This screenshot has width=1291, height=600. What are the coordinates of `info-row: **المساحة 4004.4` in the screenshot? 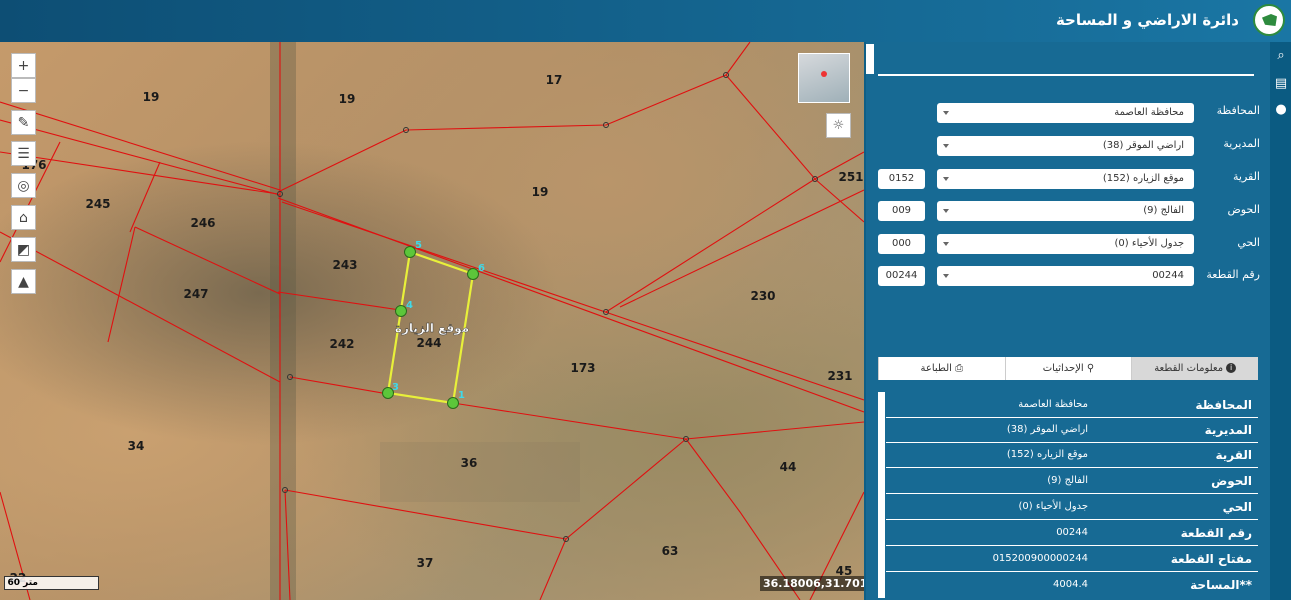 It's located at (1072, 585).